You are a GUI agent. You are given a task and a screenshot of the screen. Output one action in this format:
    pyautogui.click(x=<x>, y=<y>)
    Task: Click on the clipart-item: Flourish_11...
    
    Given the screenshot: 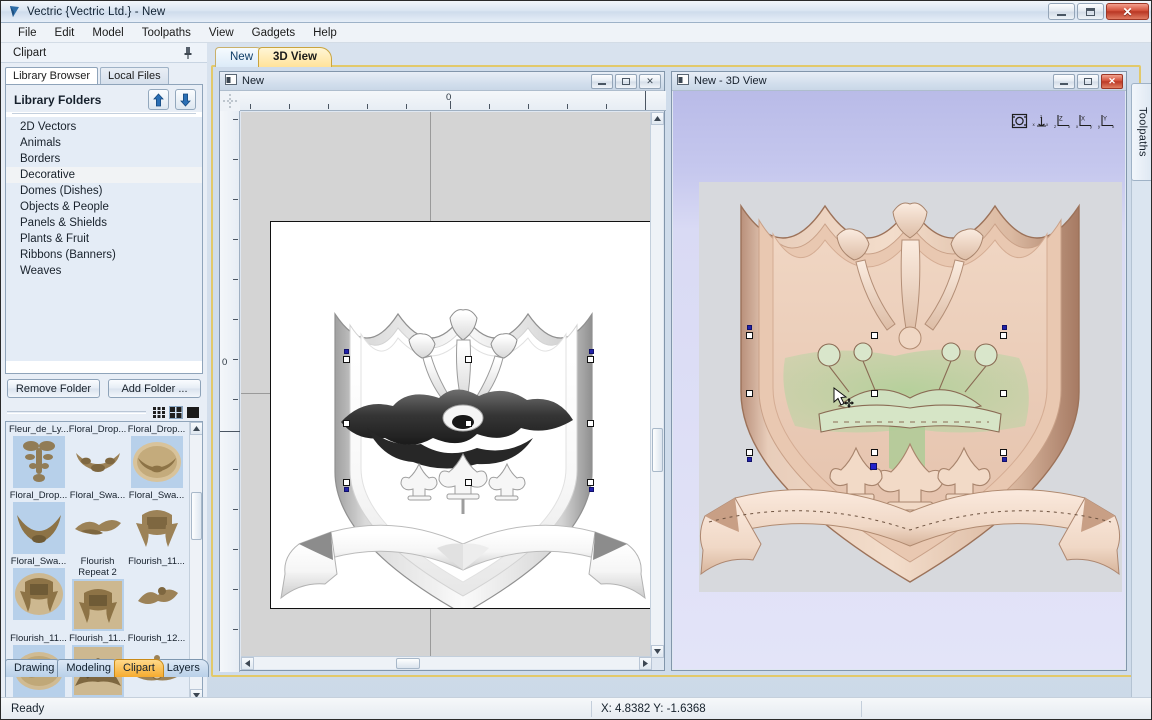 What is the action you would take?
    pyautogui.click(x=156, y=593)
    